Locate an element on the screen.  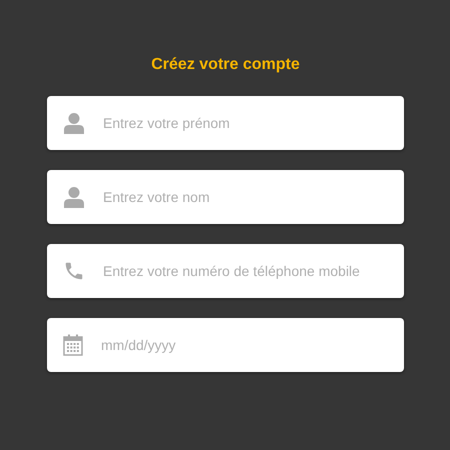
text-input: mm/dd/yyyy is located at coordinates (252, 345).